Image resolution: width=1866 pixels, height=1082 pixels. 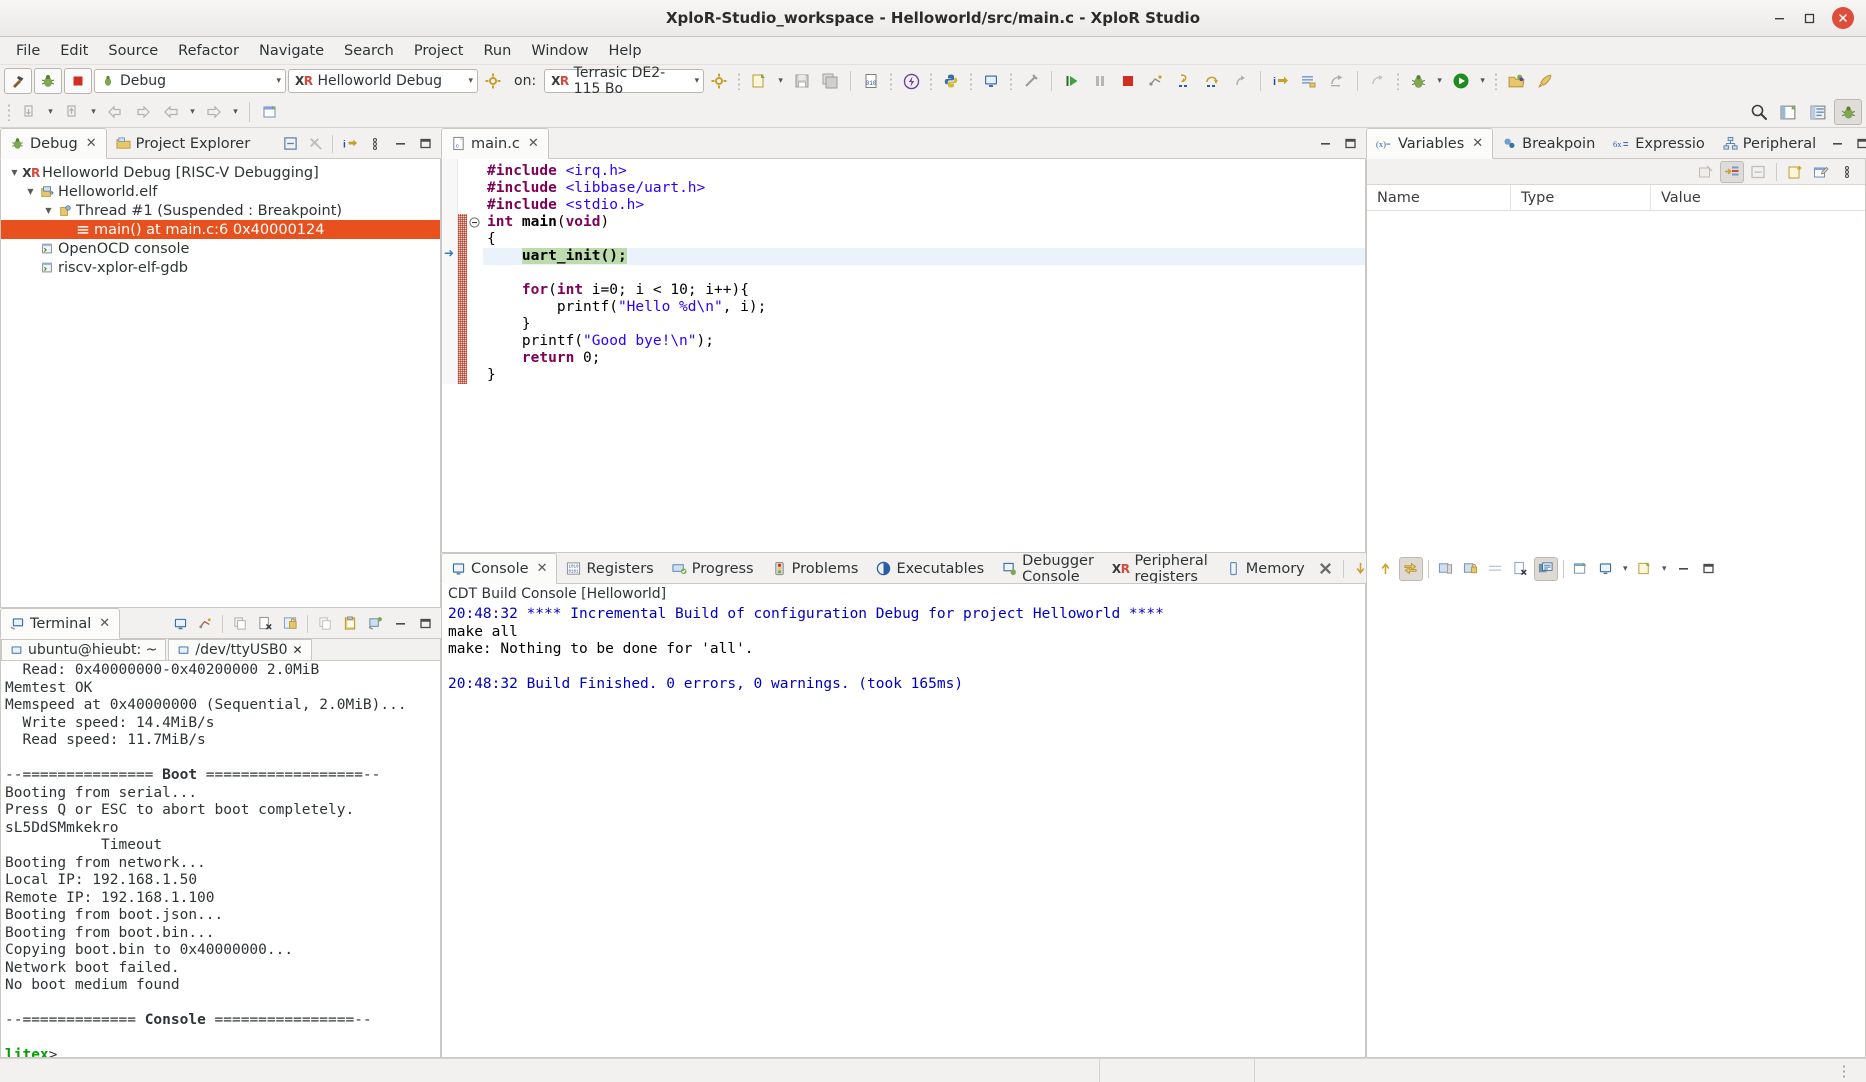 I want to click on step-into-icon, so click(x=1184, y=81).